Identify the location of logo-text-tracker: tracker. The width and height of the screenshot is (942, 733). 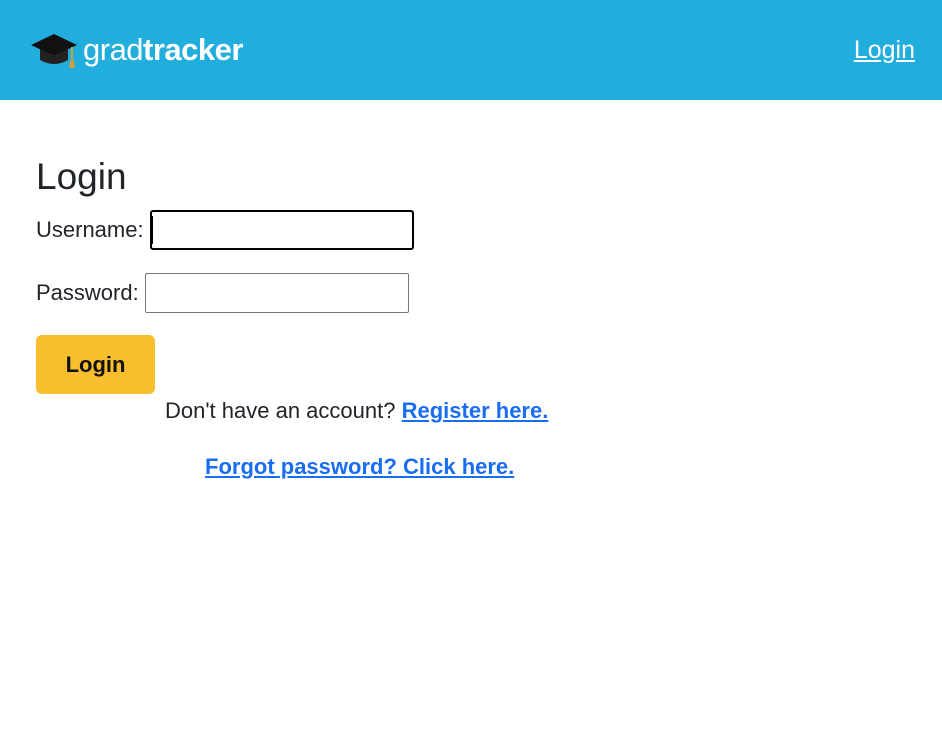
(193, 49).